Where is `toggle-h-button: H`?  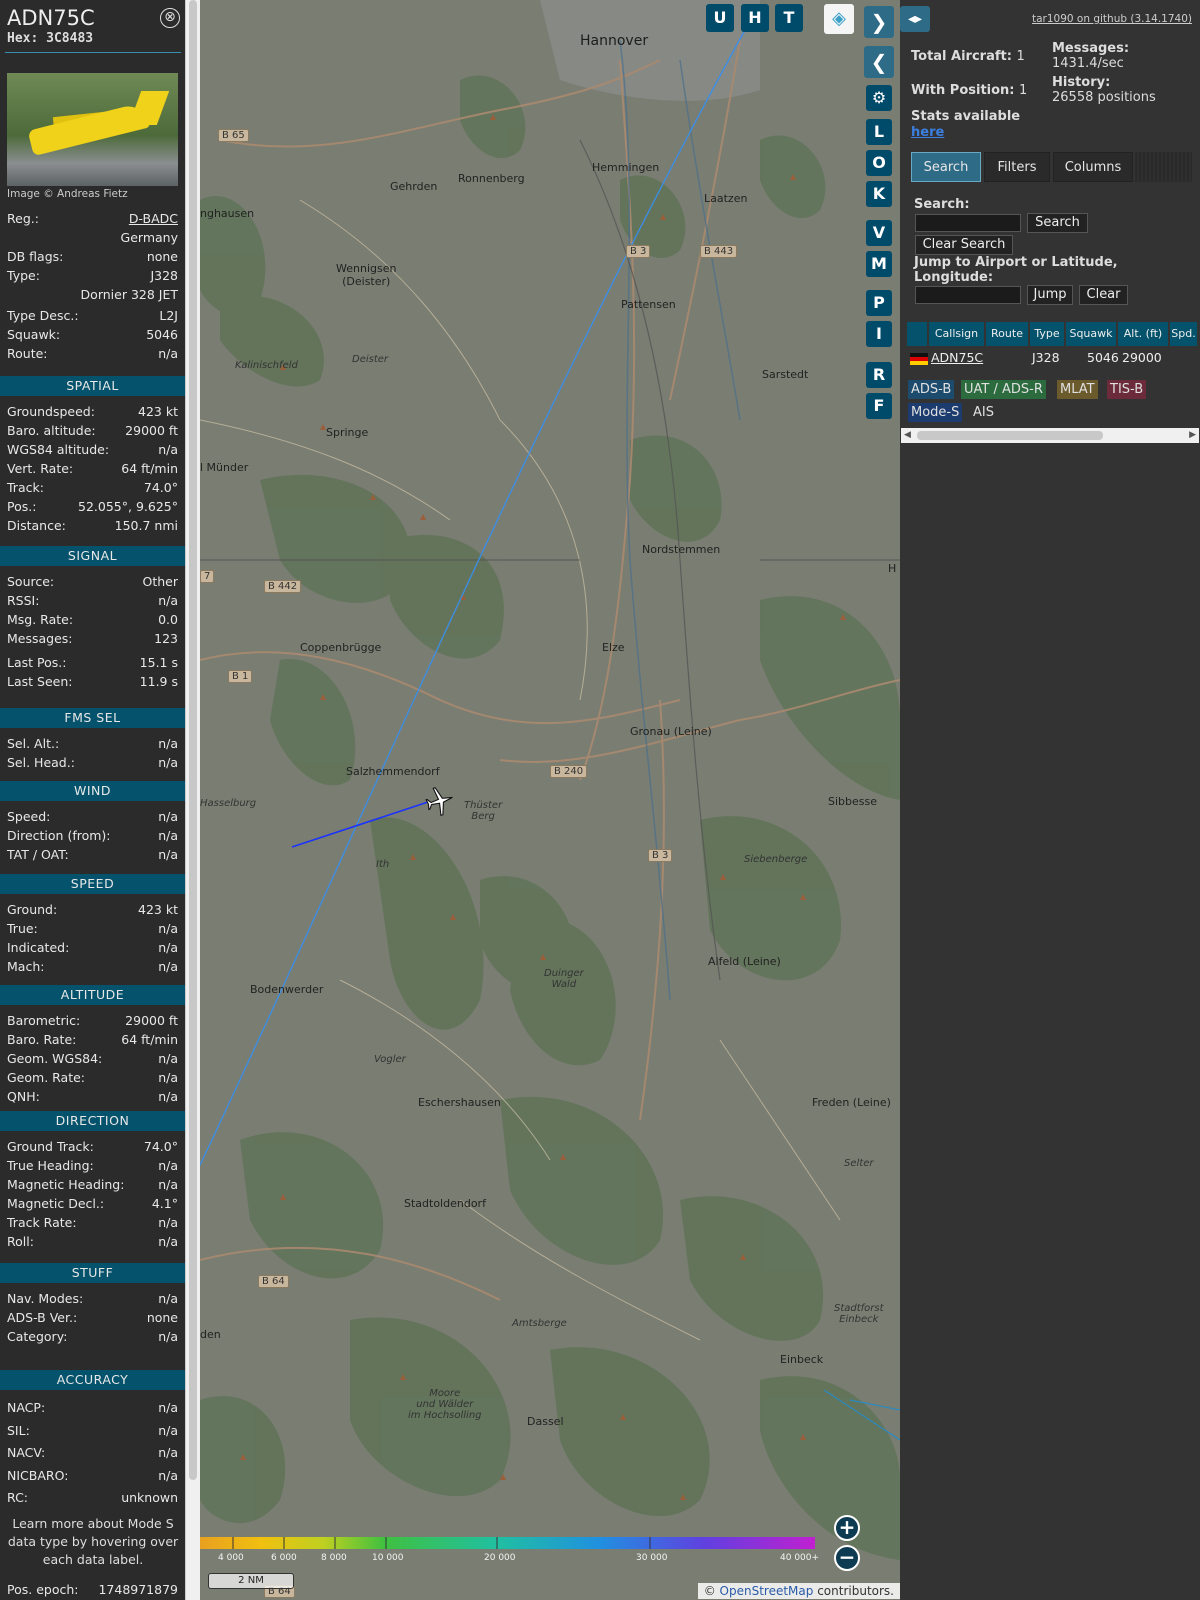 toggle-h-button: H is located at coordinates (755, 18).